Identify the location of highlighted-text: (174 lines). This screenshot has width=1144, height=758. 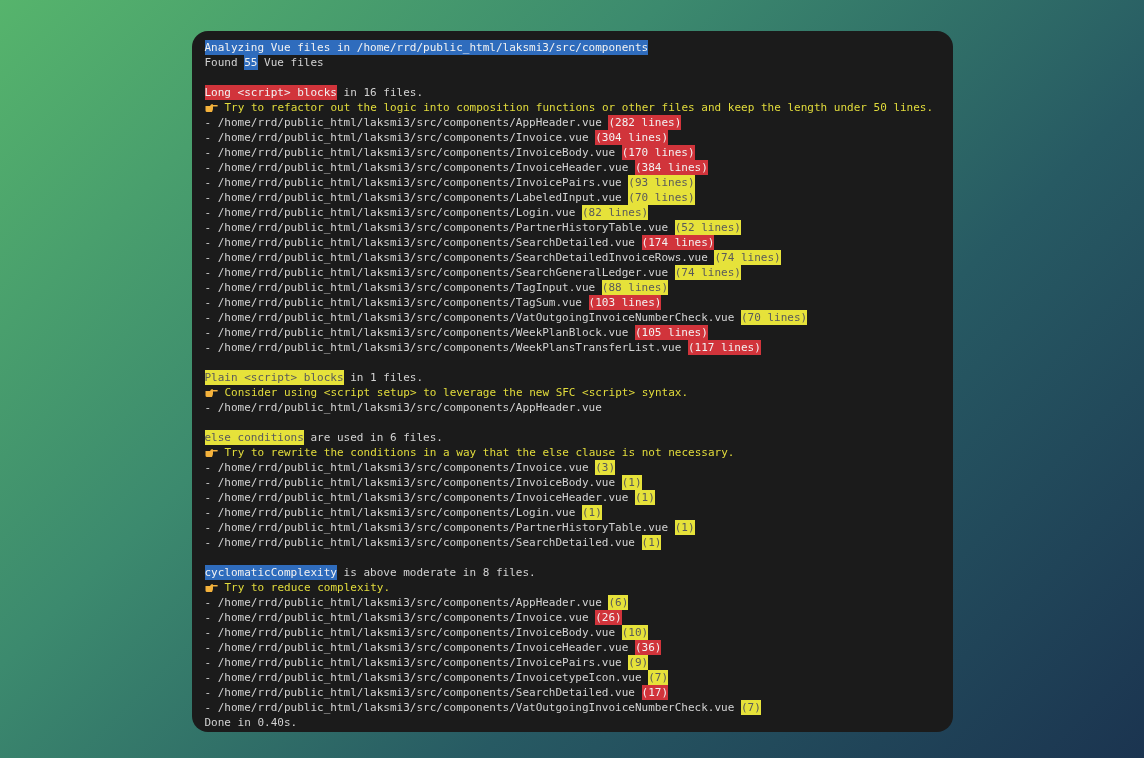
(678, 242).